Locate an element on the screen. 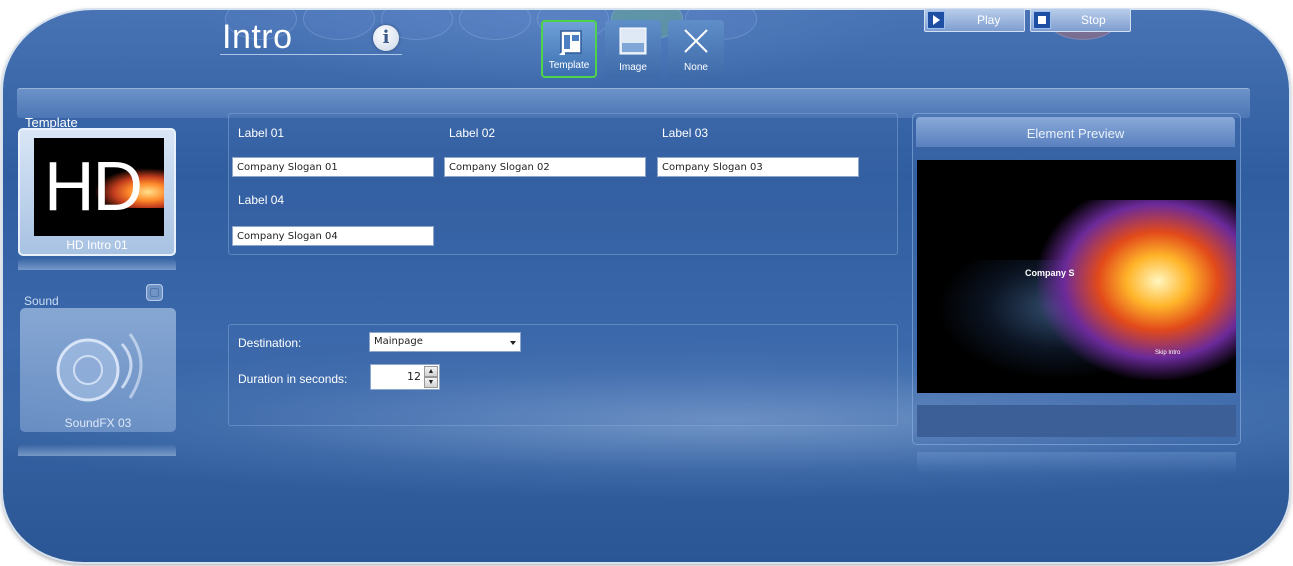  video-flare is located at coordinates (1136, 290).